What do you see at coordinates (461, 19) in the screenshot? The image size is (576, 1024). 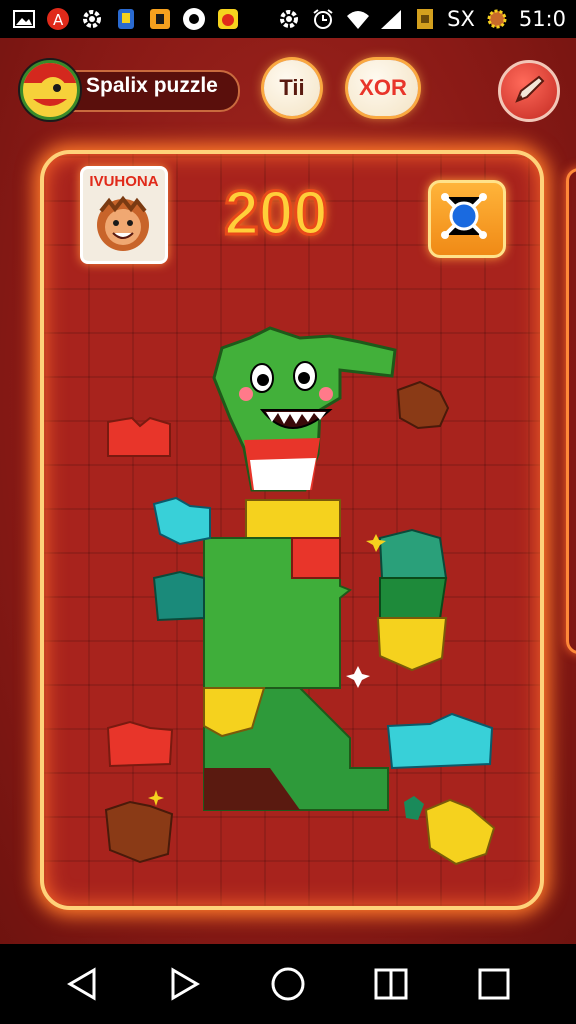 I see `carrier-text: SX` at bounding box center [461, 19].